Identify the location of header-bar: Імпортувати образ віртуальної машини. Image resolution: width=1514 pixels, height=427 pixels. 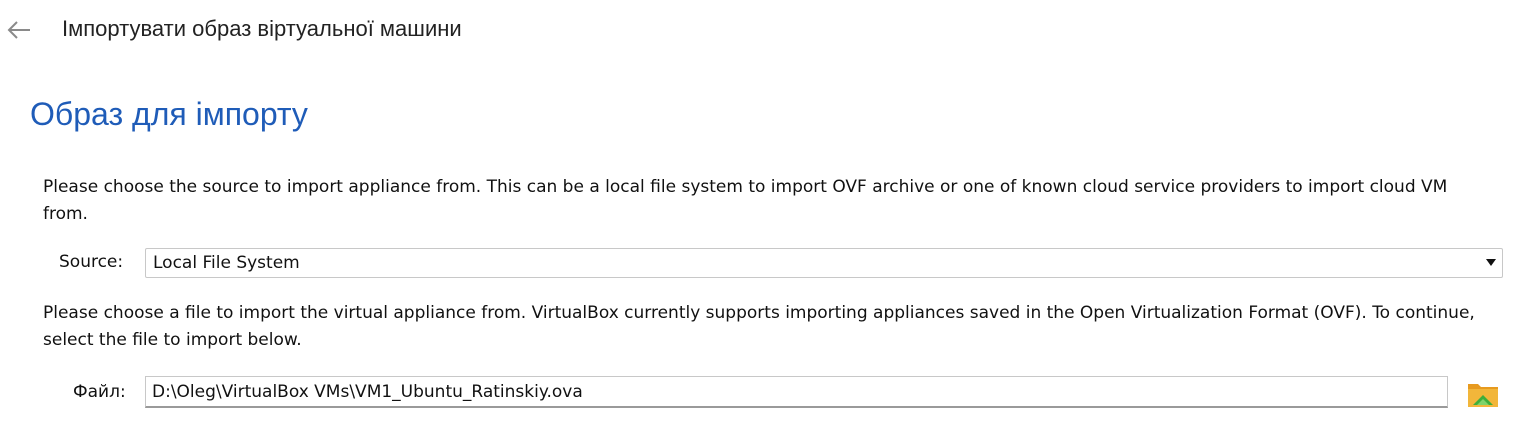
(757, 30).